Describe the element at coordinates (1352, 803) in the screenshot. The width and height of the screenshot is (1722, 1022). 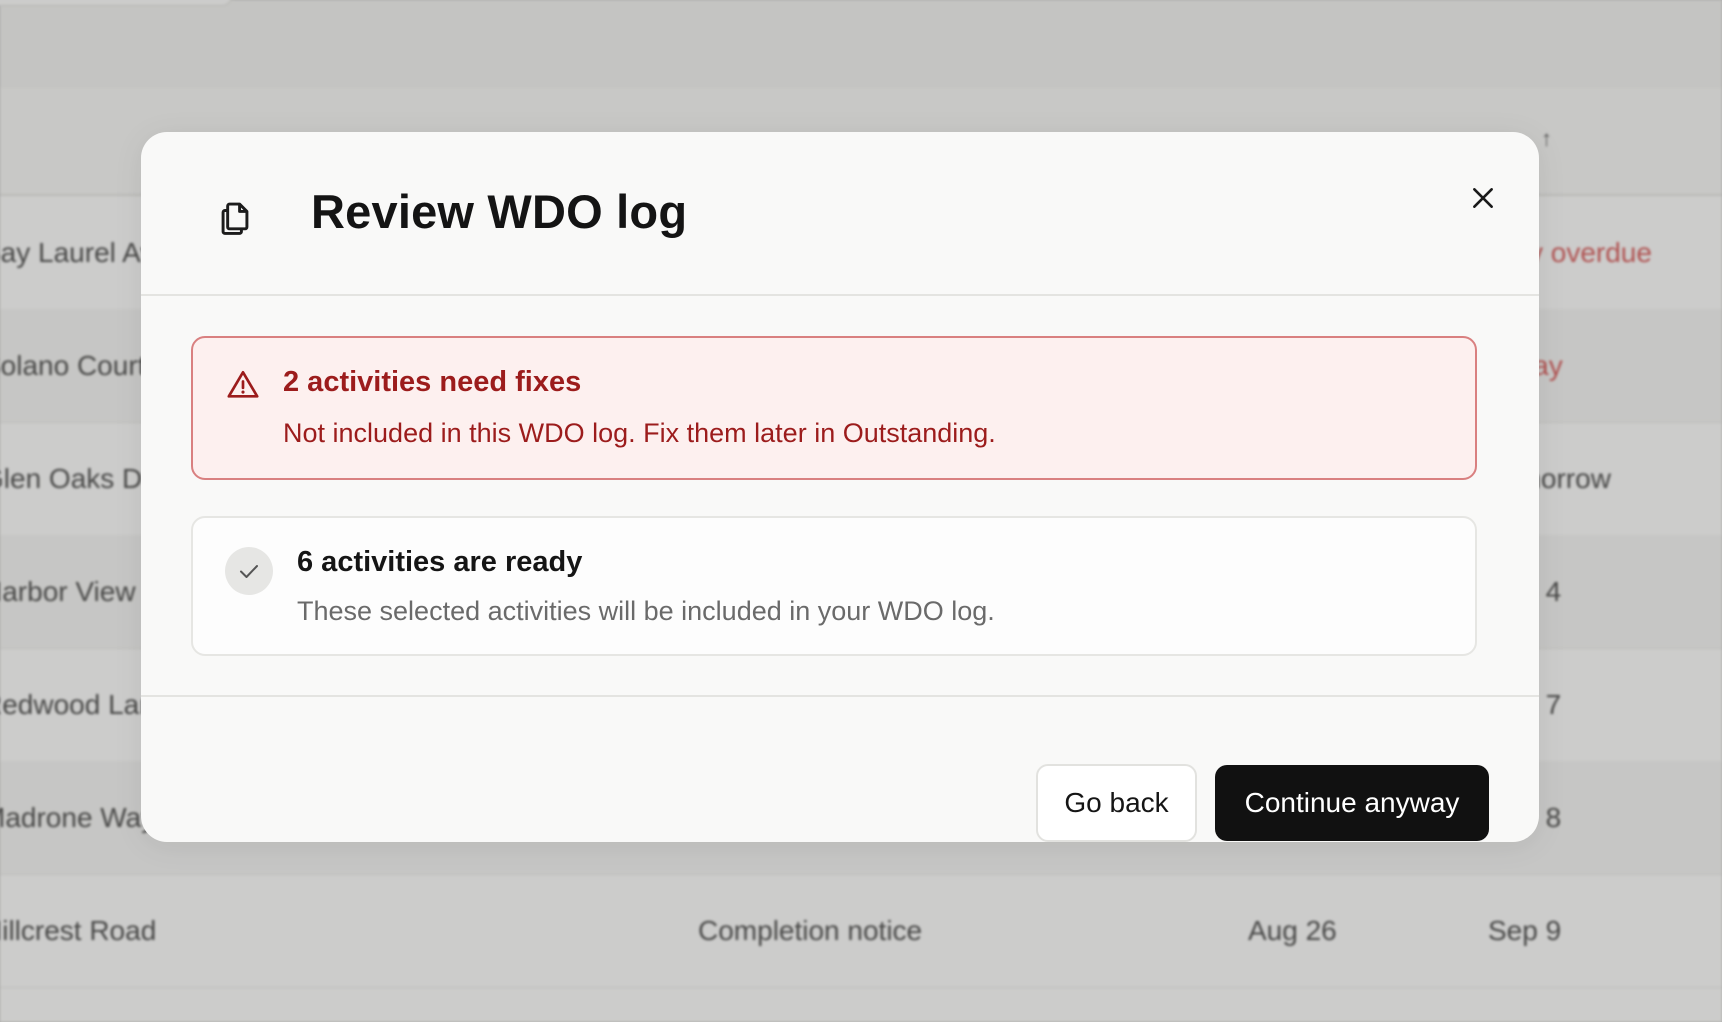
I see `continue-anyway-button: Continue anyway` at that location.